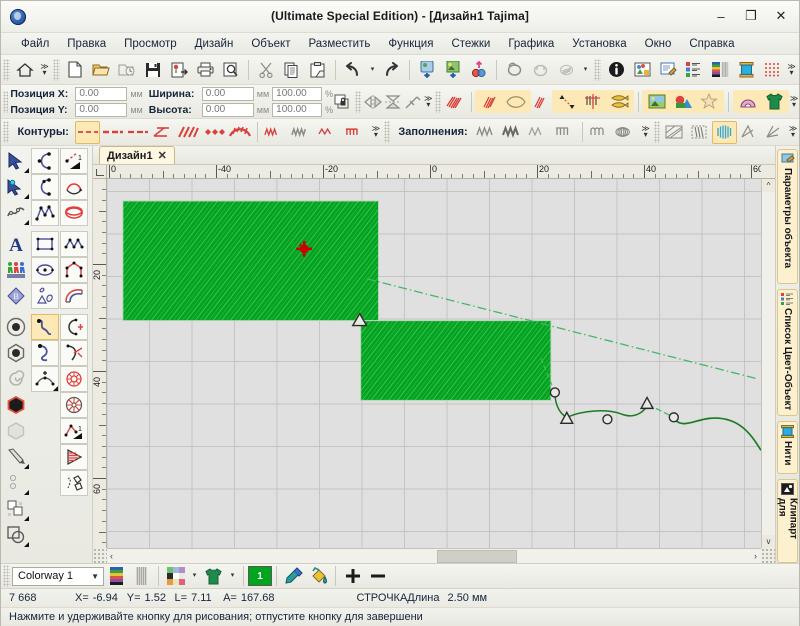  Describe the element at coordinates (318, 576) in the screenshot. I see `paint-bucket-icon` at that location.